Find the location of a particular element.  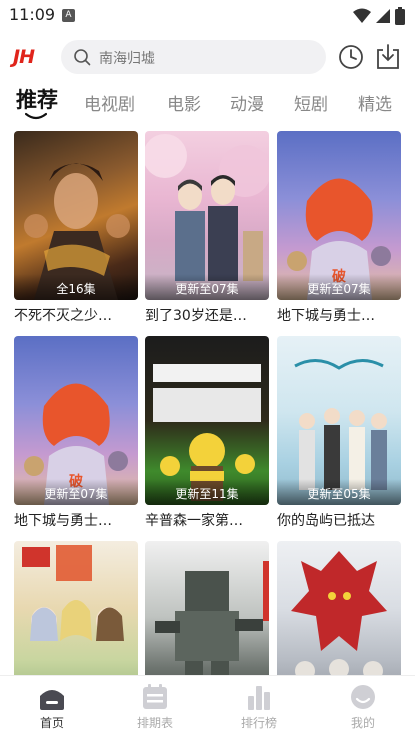

status-icons is located at coordinates (379, 16).